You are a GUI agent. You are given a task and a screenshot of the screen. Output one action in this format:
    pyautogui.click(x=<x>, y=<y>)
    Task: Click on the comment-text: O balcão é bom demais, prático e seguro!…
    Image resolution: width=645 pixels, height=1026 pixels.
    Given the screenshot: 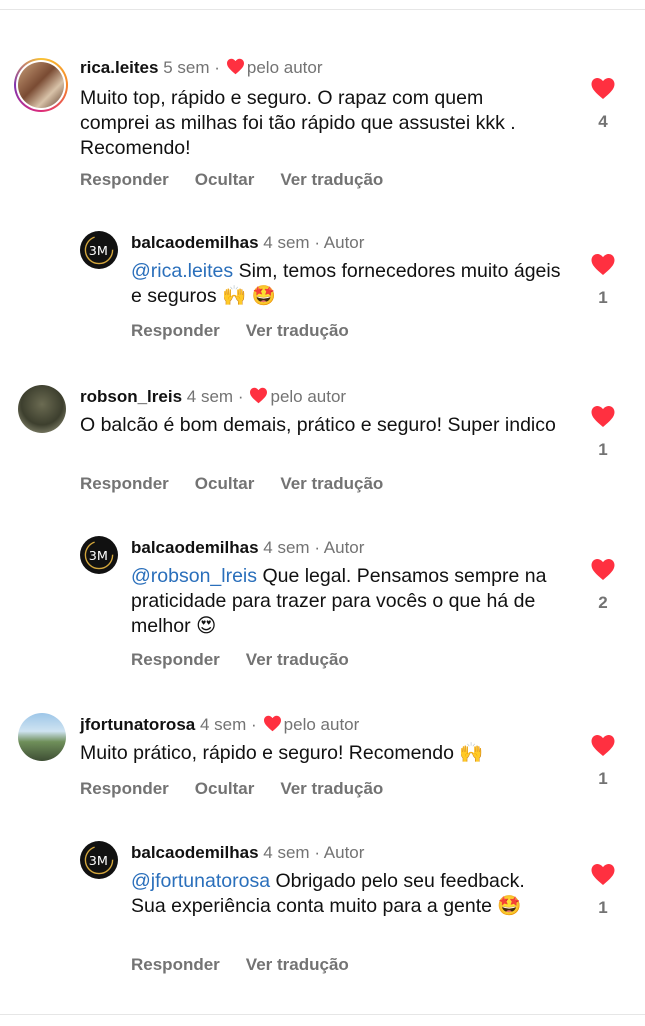 What is the action you would take?
    pyautogui.click(x=318, y=425)
    